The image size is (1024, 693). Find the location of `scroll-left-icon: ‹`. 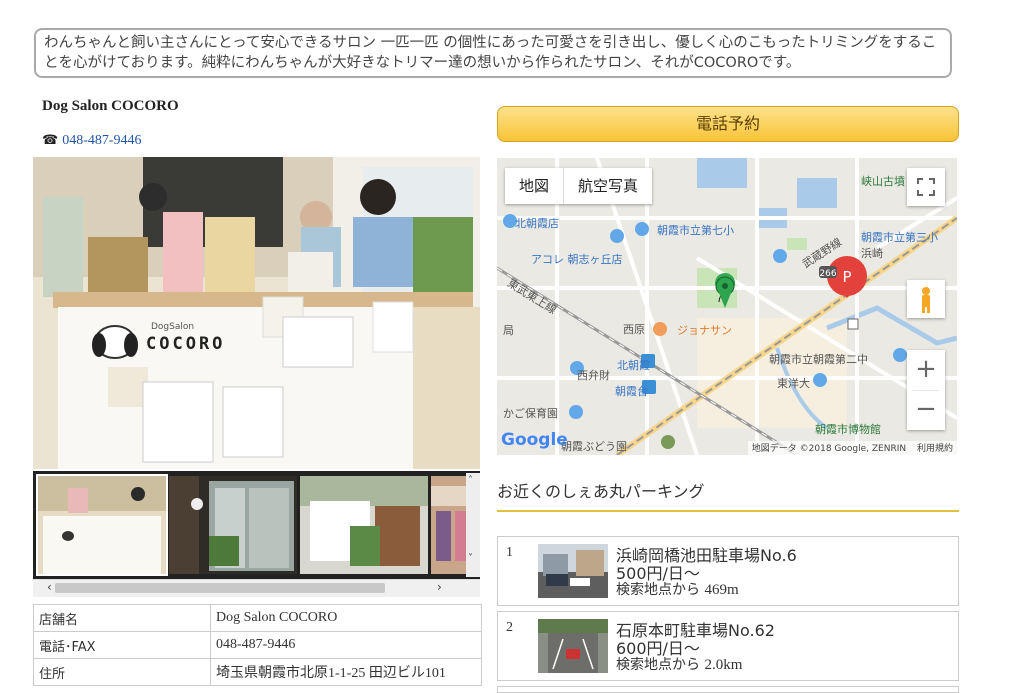

scroll-left-icon: ‹ is located at coordinates (49, 587).